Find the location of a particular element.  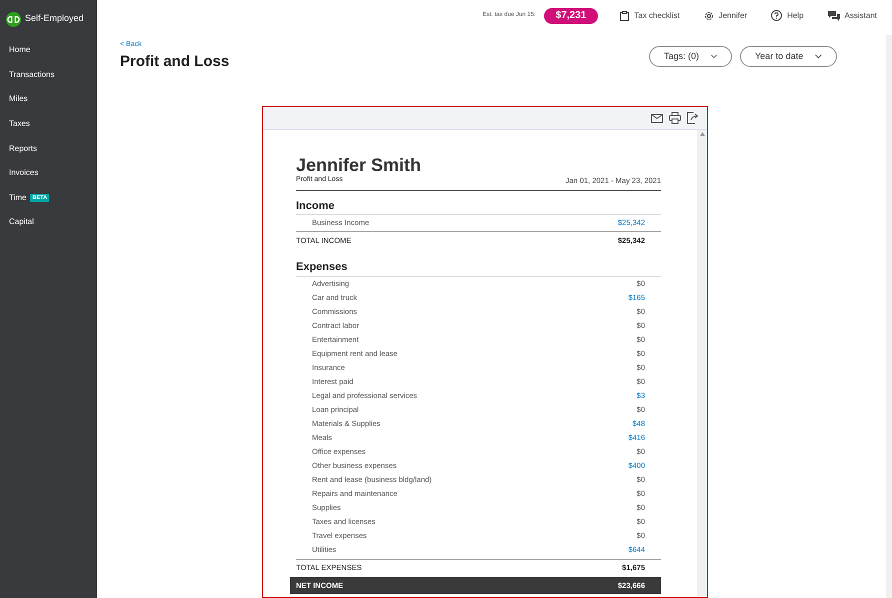

nav-item: Home is located at coordinates (19, 50).